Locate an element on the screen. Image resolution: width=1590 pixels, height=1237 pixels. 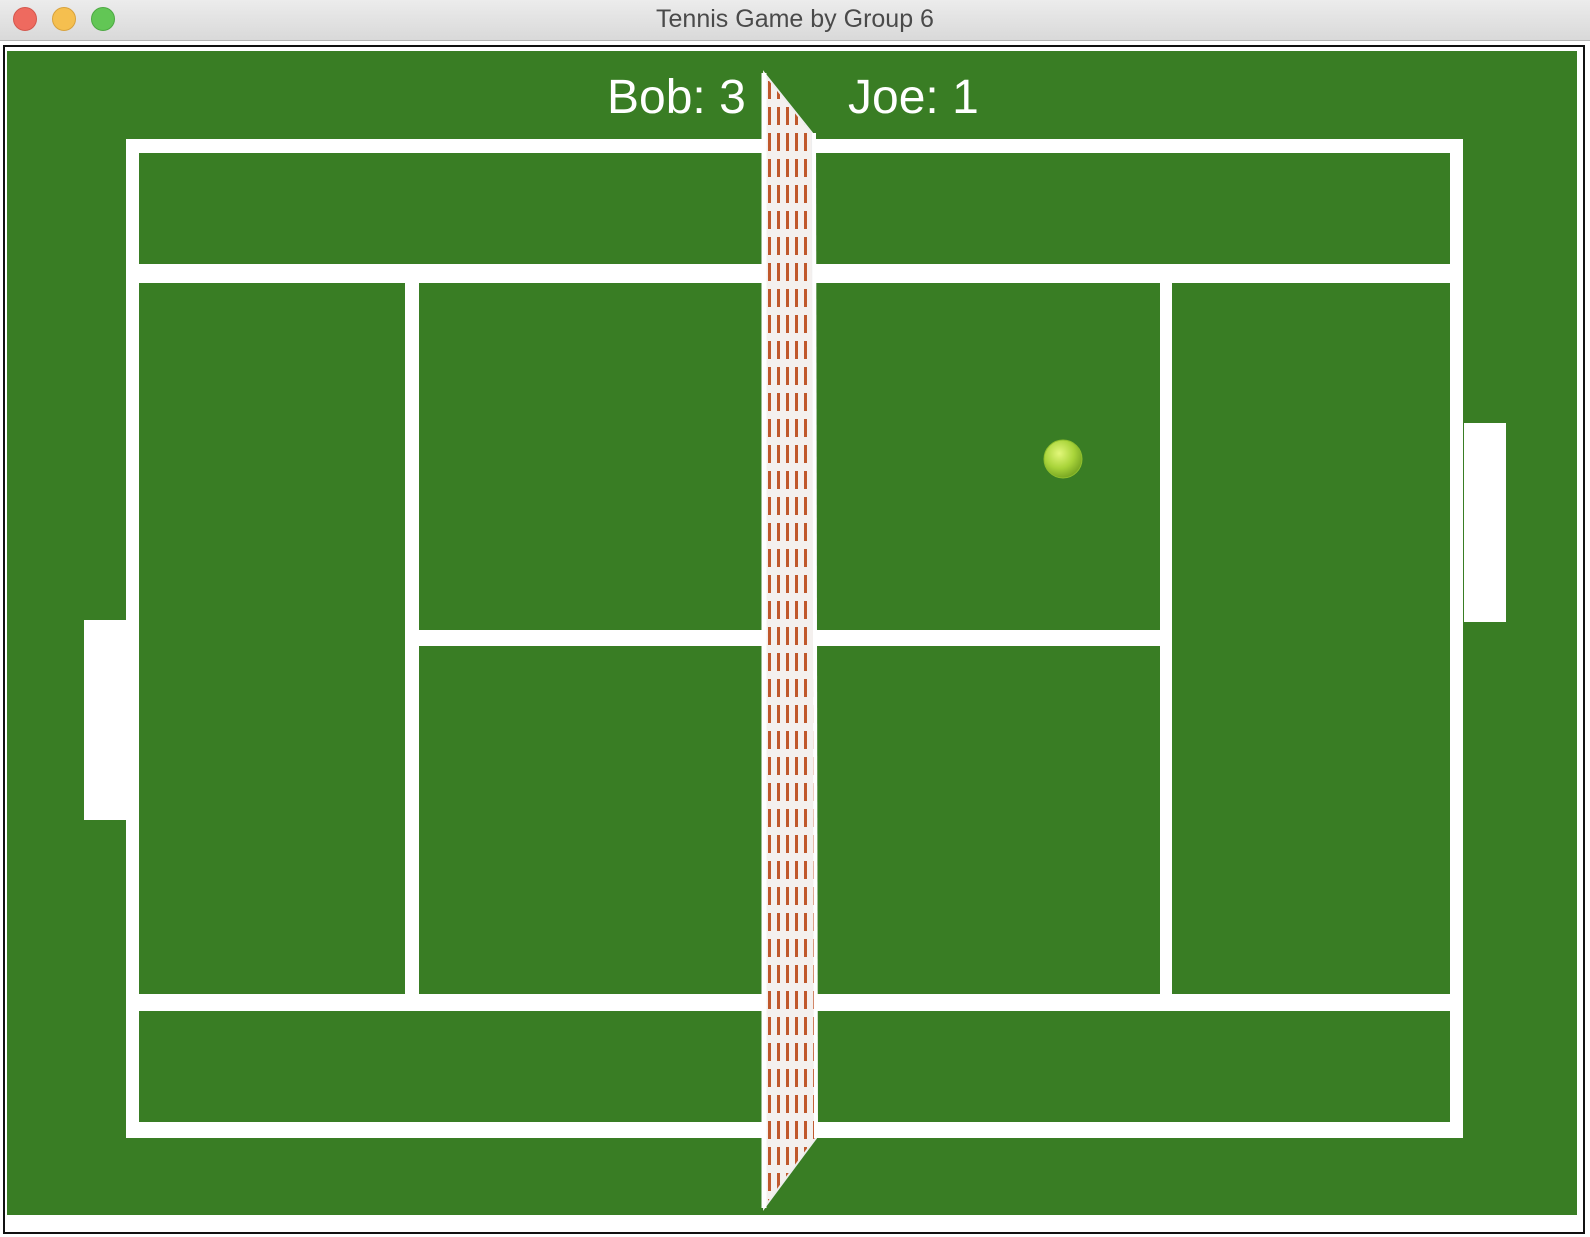
window-title: Tennis Game by Group 6 is located at coordinates (795, 19).